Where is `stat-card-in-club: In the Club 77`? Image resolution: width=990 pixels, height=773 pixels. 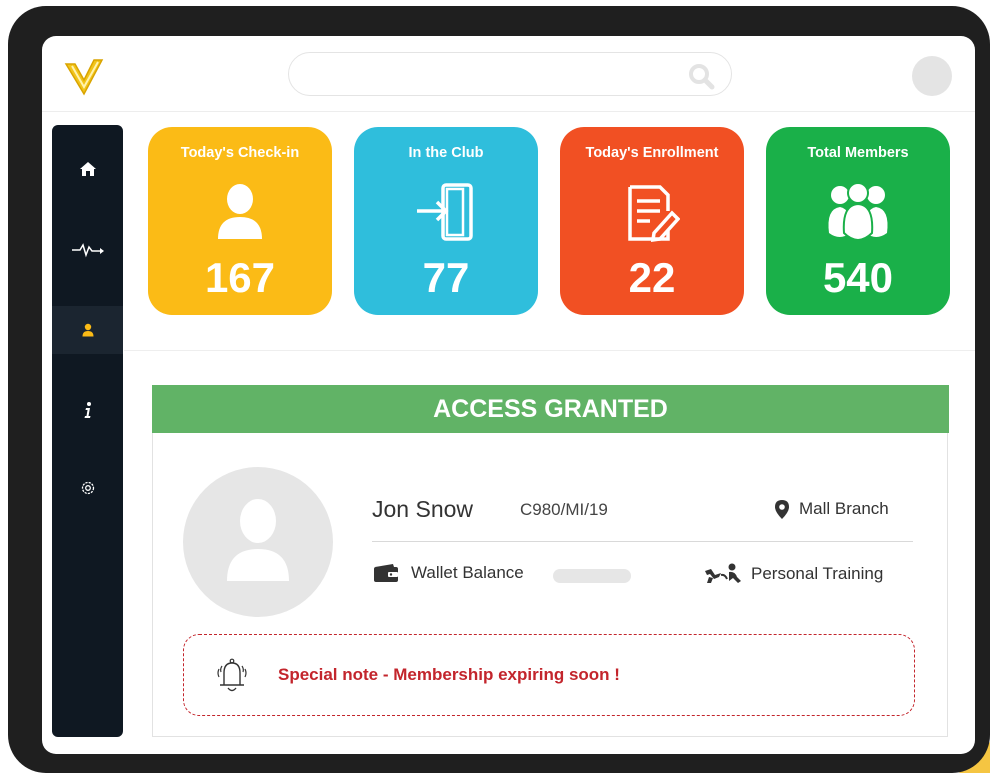
stat-card-in-club: In the Club 77 is located at coordinates (446, 221).